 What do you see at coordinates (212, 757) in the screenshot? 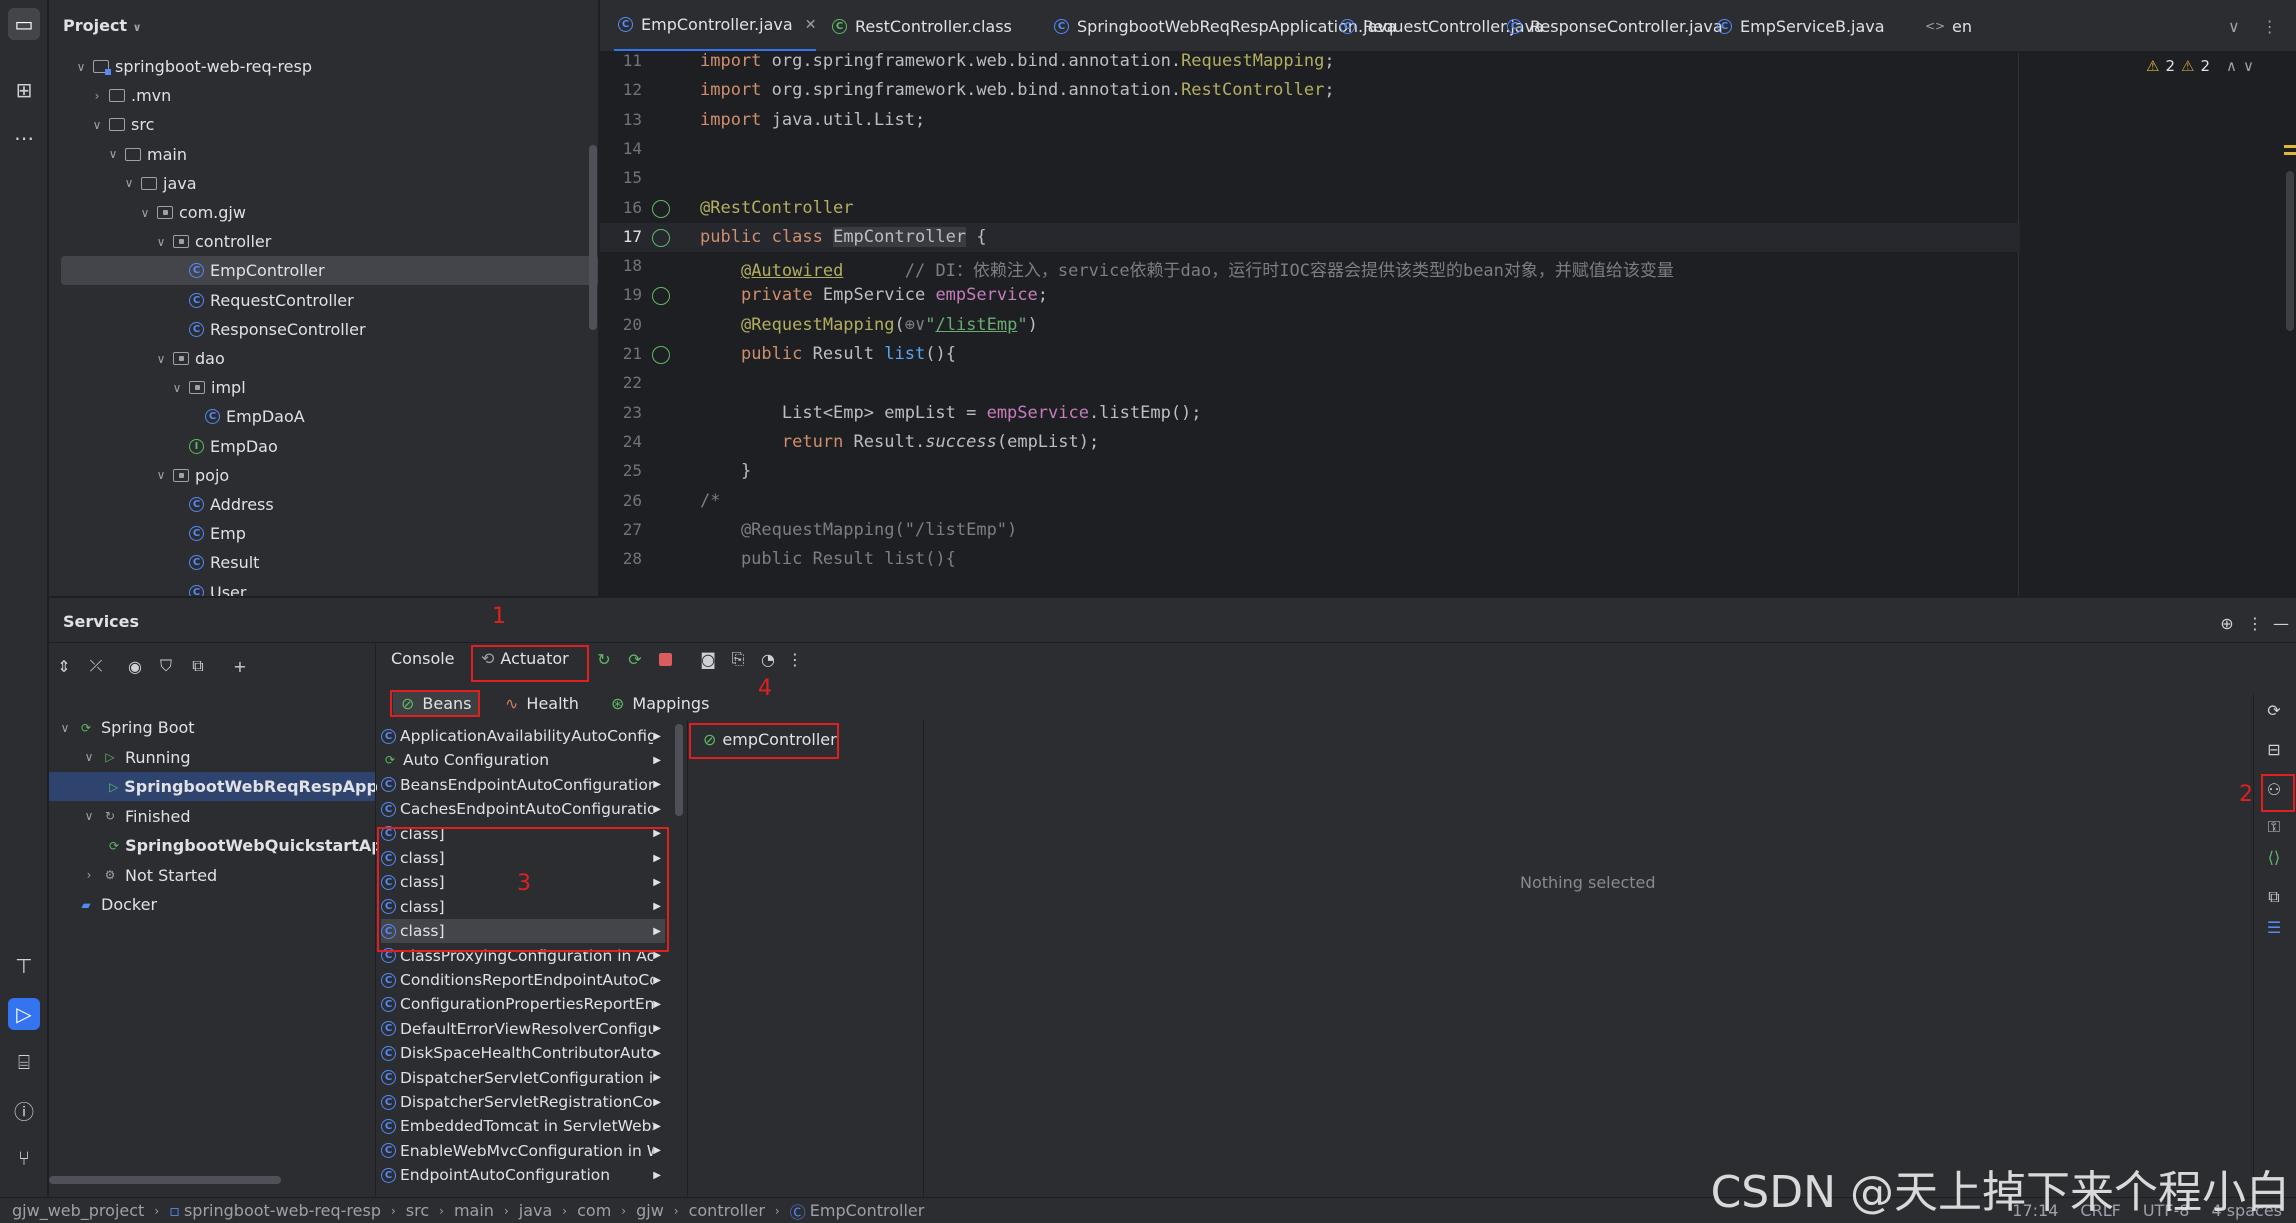
I see `service-tree-item: ∨ ▷ Running` at bounding box center [212, 757].